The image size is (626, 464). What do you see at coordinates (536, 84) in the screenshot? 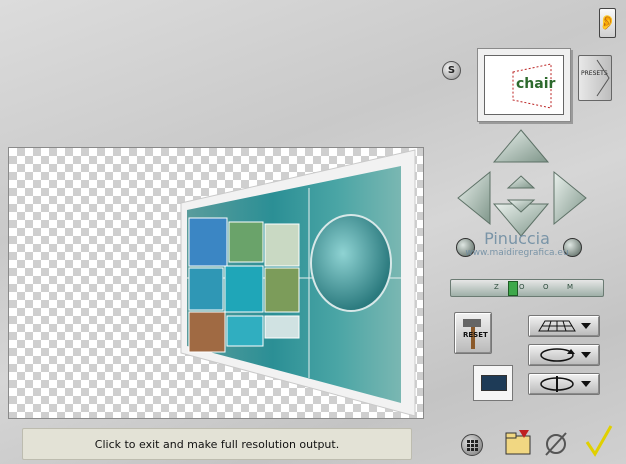
I see `thumbnail-logo: chair` at bounding box center [536, 84].